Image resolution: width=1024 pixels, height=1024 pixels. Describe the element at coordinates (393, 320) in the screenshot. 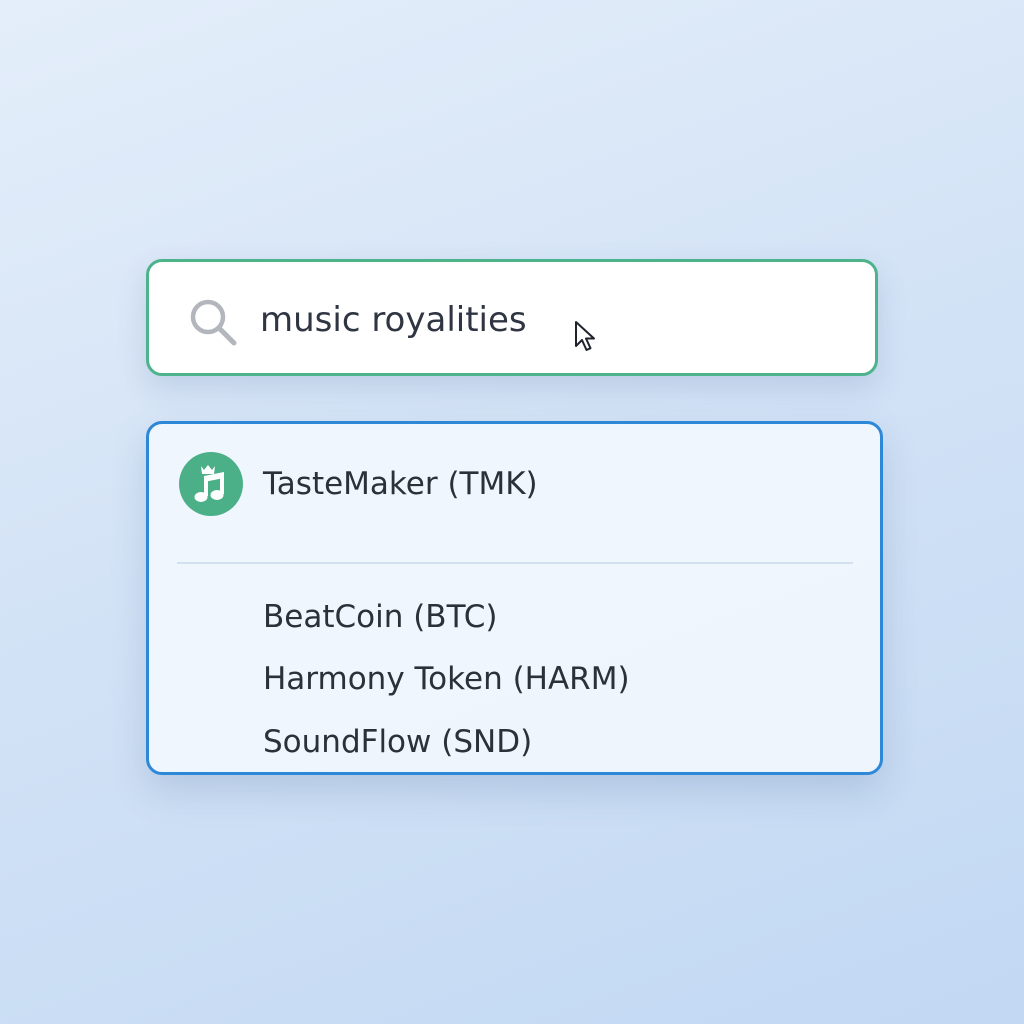

I see `search-input: music royalities` at that location.